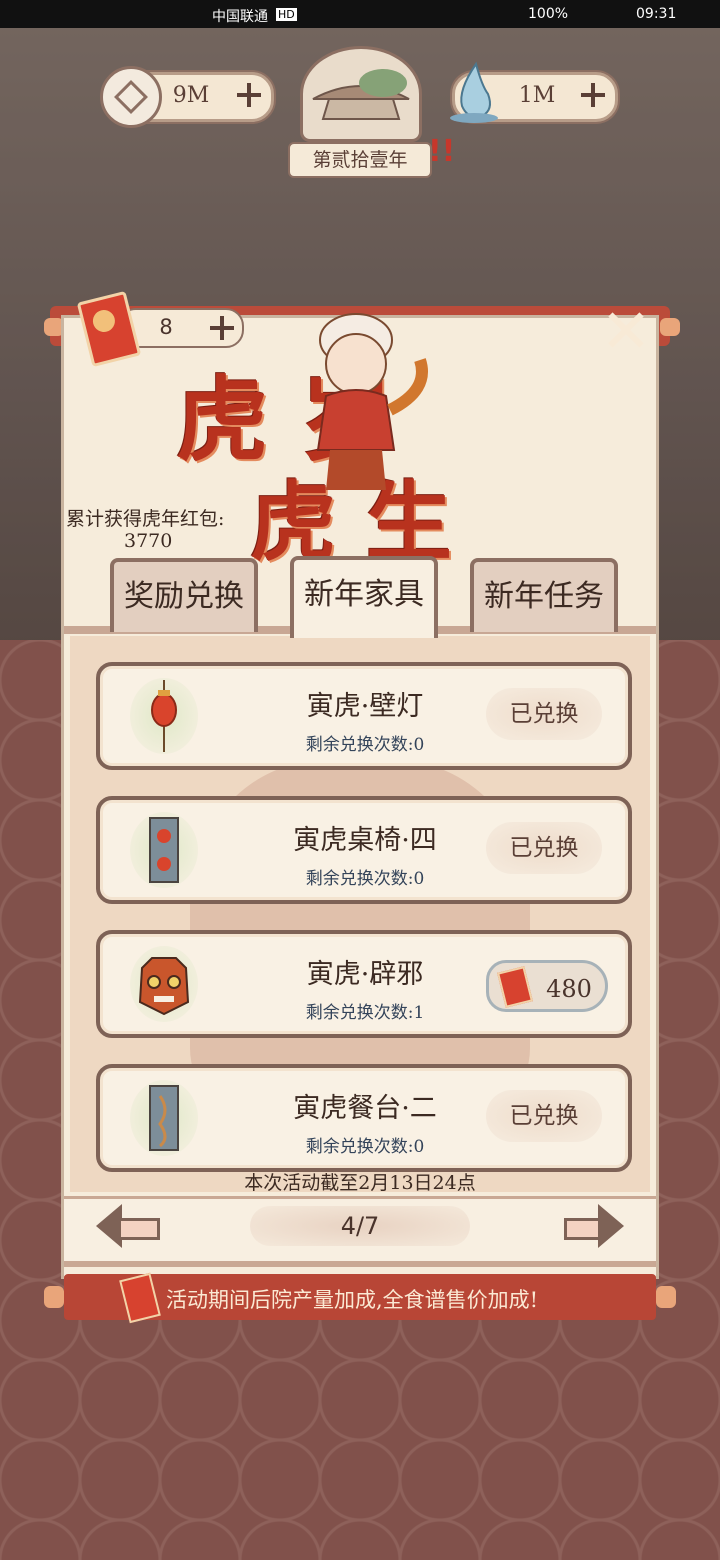  Describe the element at coordinates (360, 160) in the screenshot. I see `year-label: 第贰拾壹年` at that location.